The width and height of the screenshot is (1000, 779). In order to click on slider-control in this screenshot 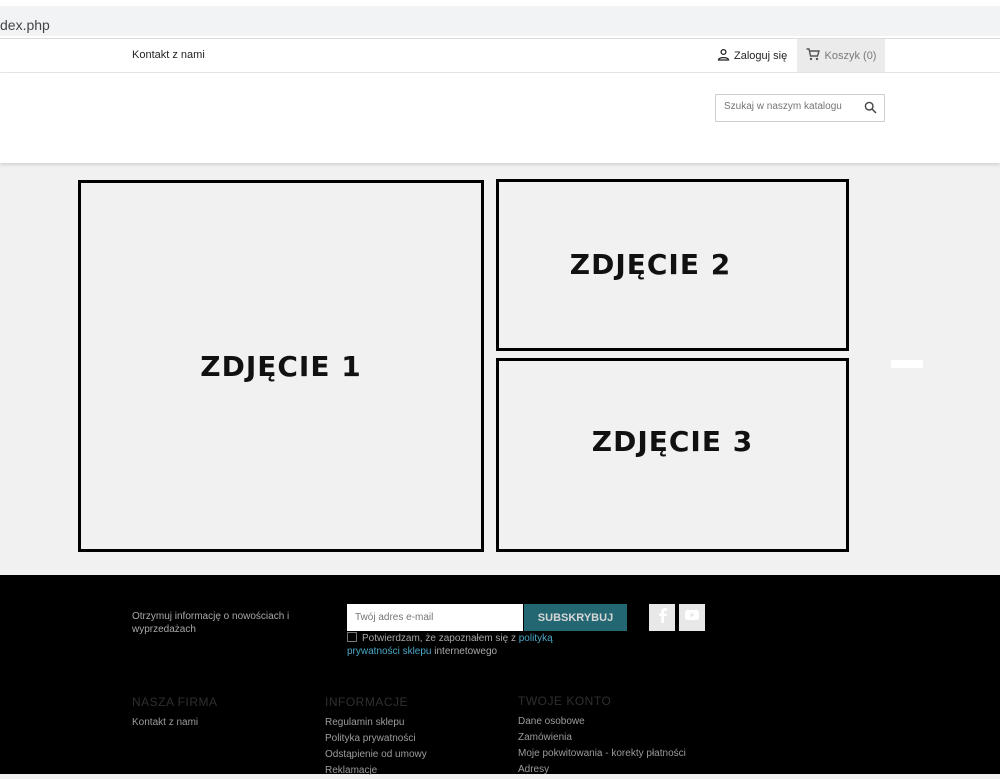, I will do `click(907, 364)`.